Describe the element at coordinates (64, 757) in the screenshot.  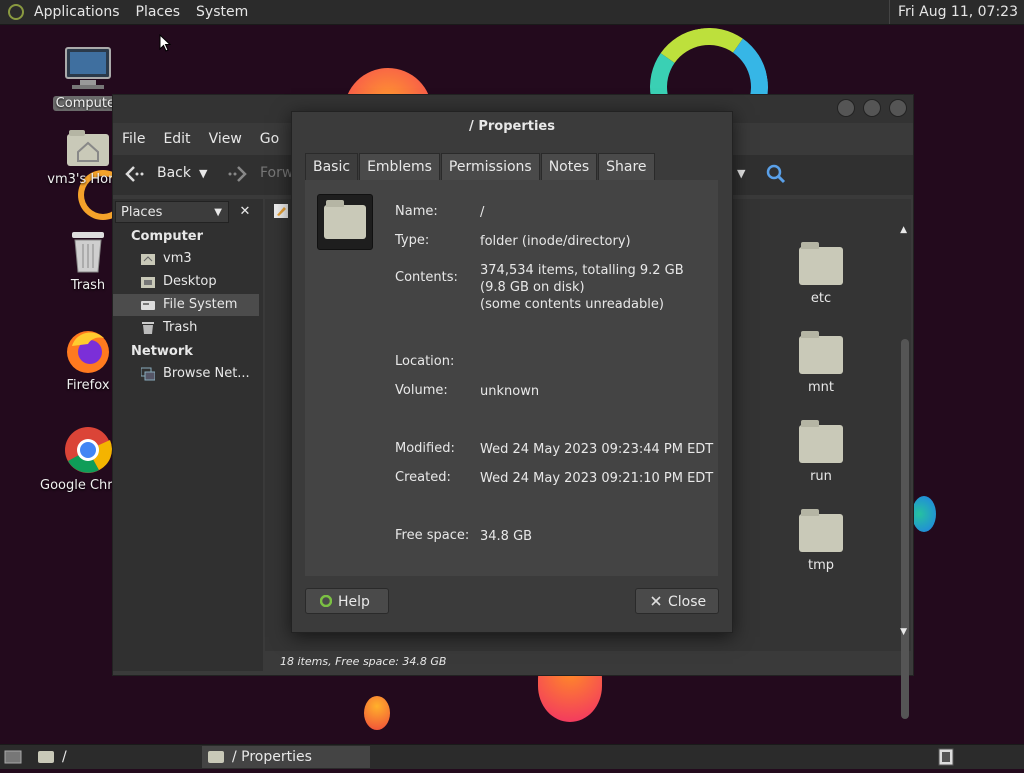
I see `taskbar-item-label: /` at that location.